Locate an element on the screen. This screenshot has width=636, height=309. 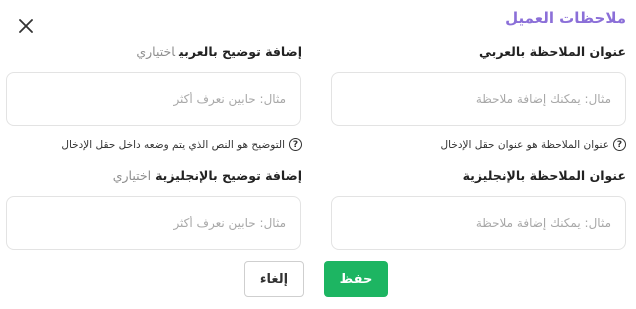
english-description-label: إضافة توضيح بالإنجليزيةاختياري is located at coordinates (207, 175).